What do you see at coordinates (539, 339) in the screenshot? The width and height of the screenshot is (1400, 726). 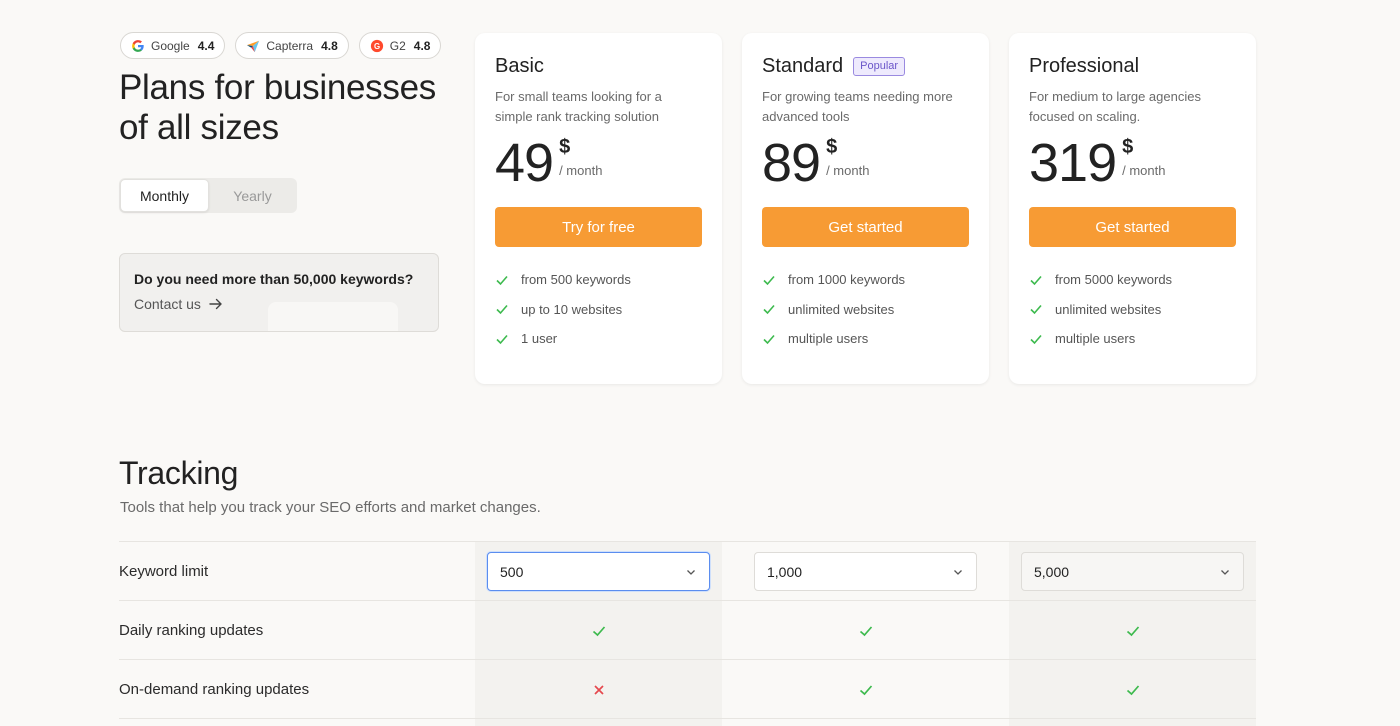 I see `feature-label: 1 user` at bounding box center [539, 339].